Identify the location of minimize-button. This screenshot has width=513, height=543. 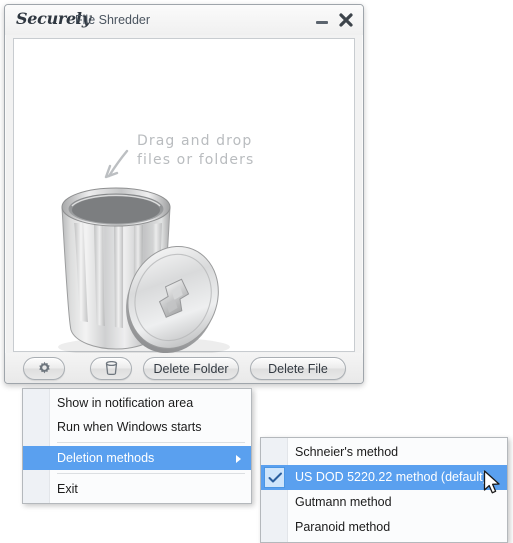
(322, 20).